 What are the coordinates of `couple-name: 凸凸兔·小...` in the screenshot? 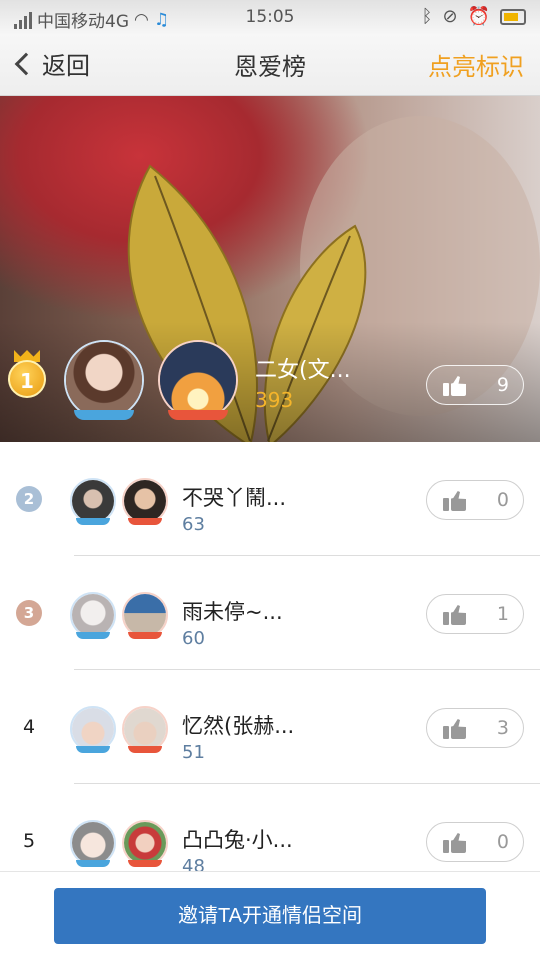 It's located at (237, 839).